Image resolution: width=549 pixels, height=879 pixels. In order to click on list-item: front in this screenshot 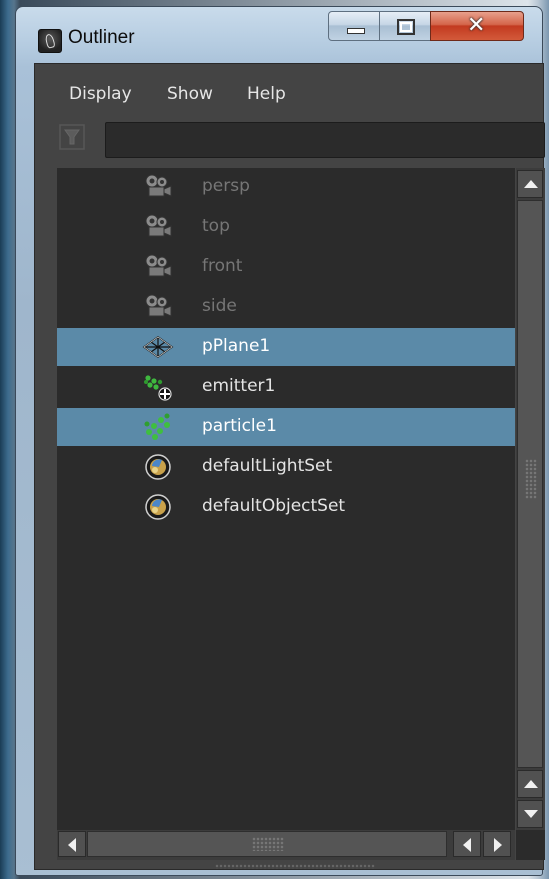, I will do `click(286, 267)`.